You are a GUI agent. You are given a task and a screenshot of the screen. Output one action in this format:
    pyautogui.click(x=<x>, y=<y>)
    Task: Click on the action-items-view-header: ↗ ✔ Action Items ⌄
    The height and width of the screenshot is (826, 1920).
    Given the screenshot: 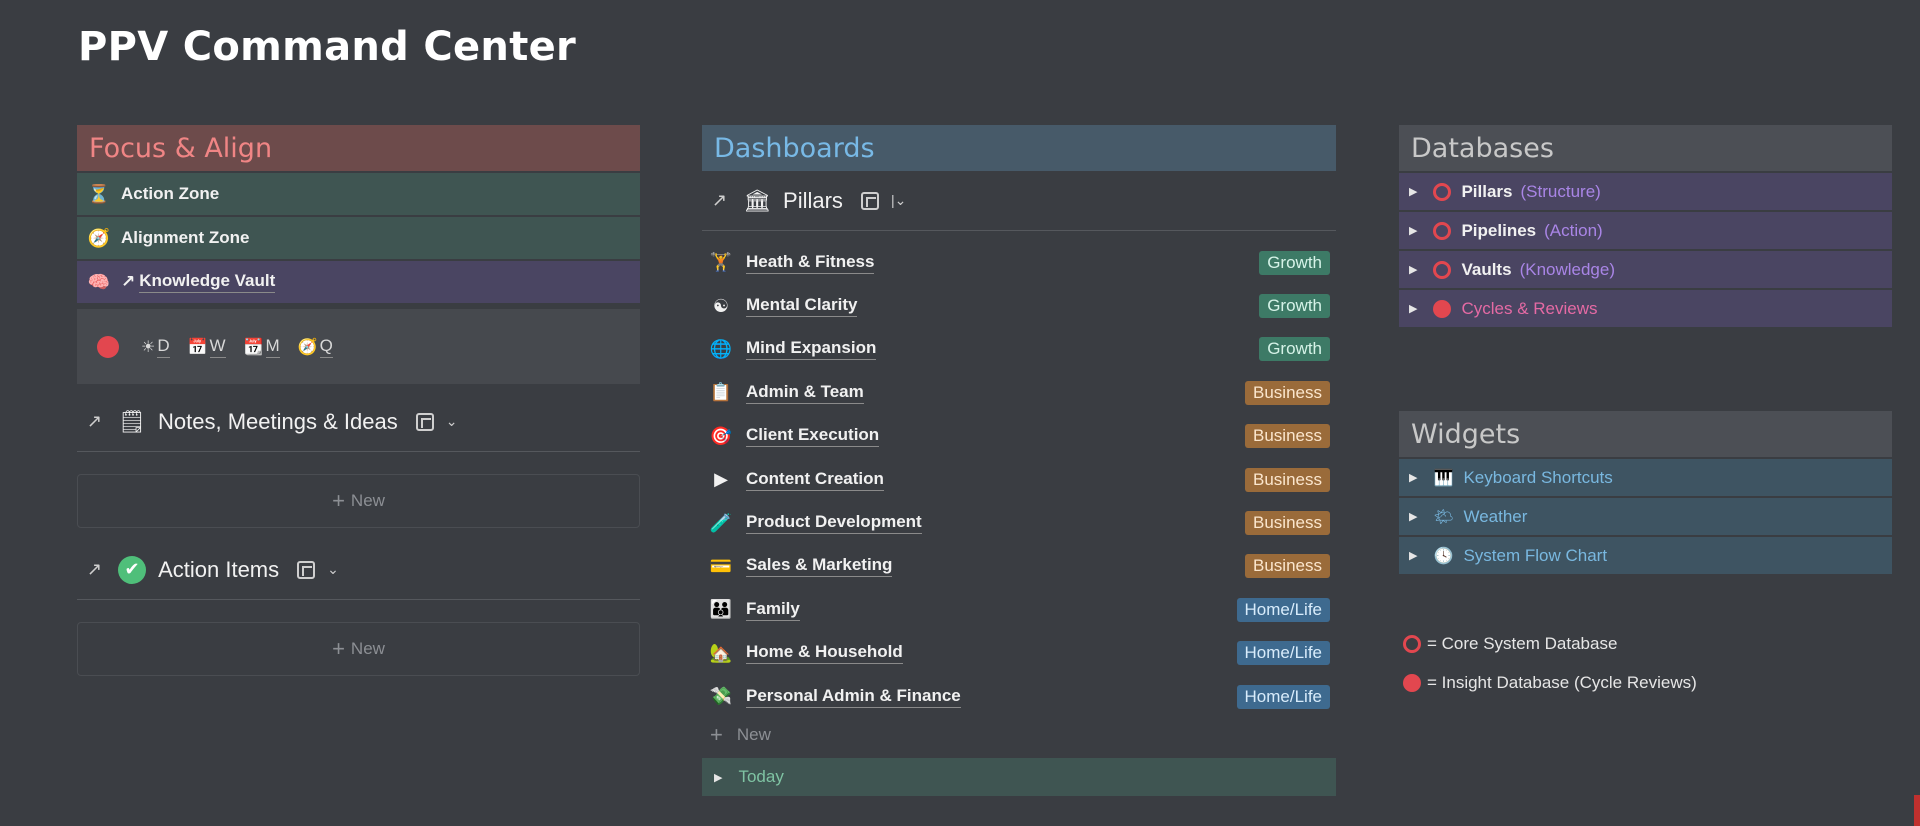 What is the action you would take?
    pyautogui.click(x=358, y=570)
    